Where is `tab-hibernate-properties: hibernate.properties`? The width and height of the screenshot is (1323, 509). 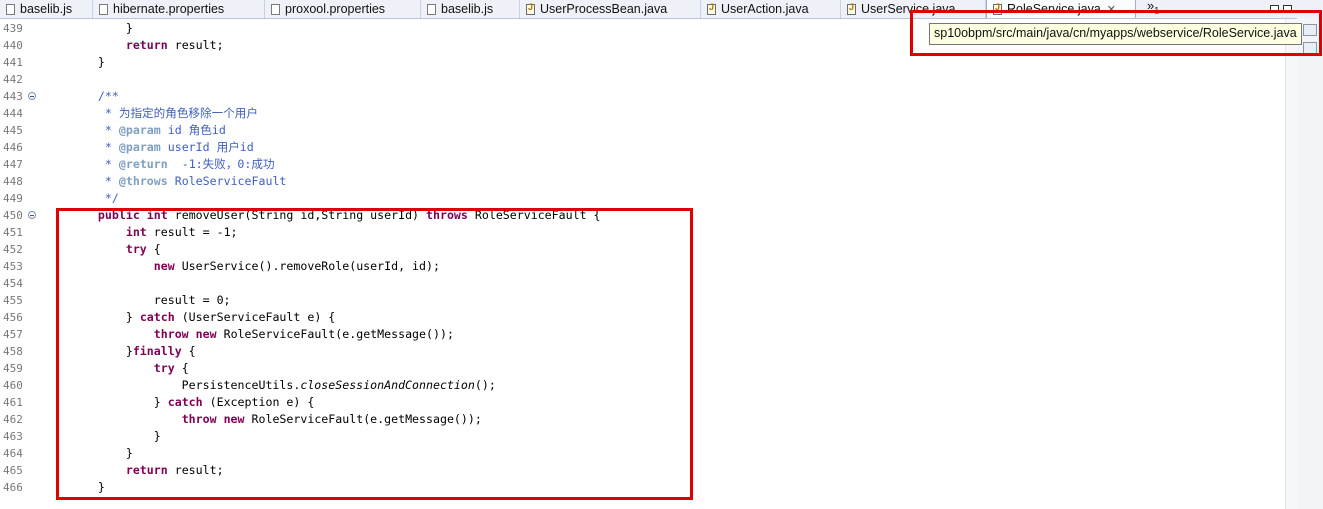 tab-hibernate-properties: hibernate.properties is located at coordinates (179, 9).